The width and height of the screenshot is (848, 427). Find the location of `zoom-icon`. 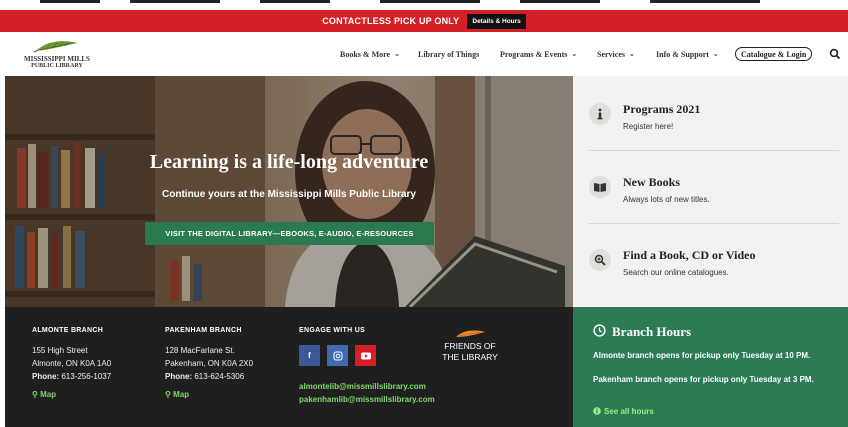

zoom-icon is located at coordinates (600, 260).